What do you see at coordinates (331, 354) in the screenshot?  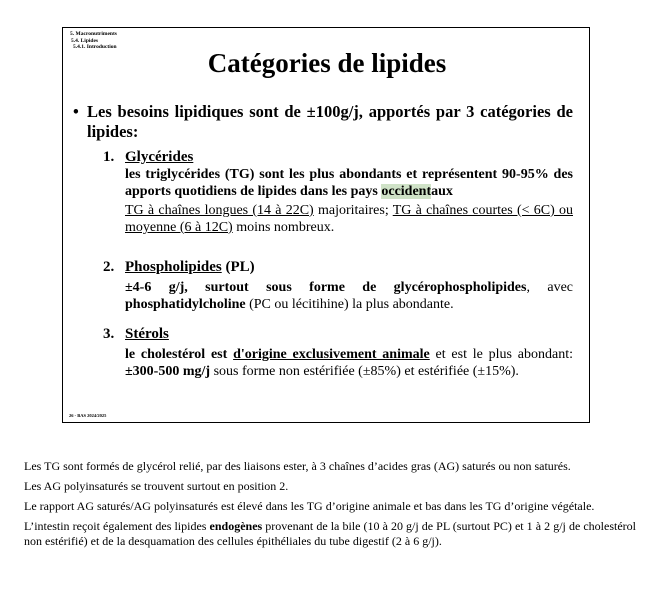 I see `text-segment: d'origine exclusivement animale` at bounding box center [331, 354].